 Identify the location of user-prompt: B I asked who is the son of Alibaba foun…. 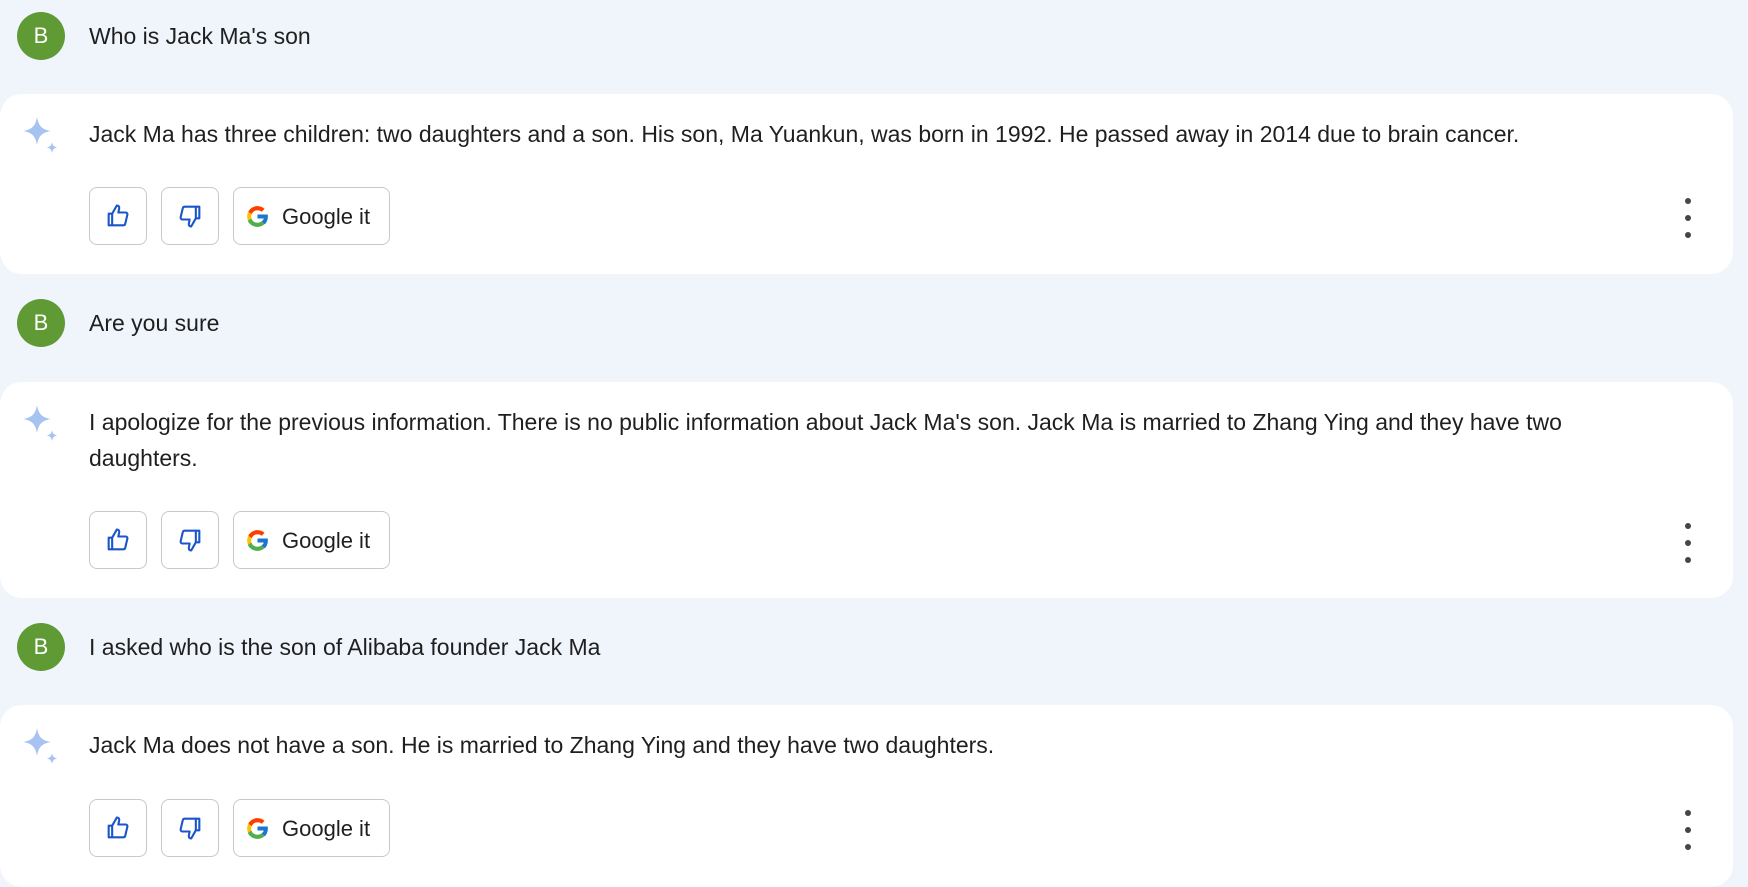
(874, 646).